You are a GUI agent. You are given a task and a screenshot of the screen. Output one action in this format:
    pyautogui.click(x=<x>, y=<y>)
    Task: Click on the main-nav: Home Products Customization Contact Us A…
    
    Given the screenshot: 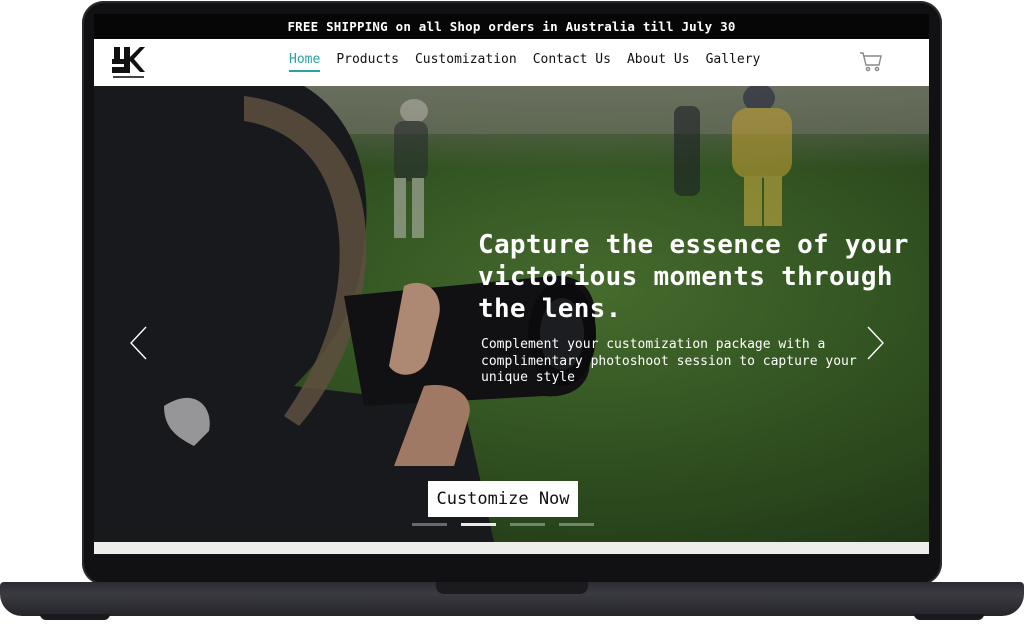 What is the action you would take?
    pyautogui.click(x=524, y=62)
    